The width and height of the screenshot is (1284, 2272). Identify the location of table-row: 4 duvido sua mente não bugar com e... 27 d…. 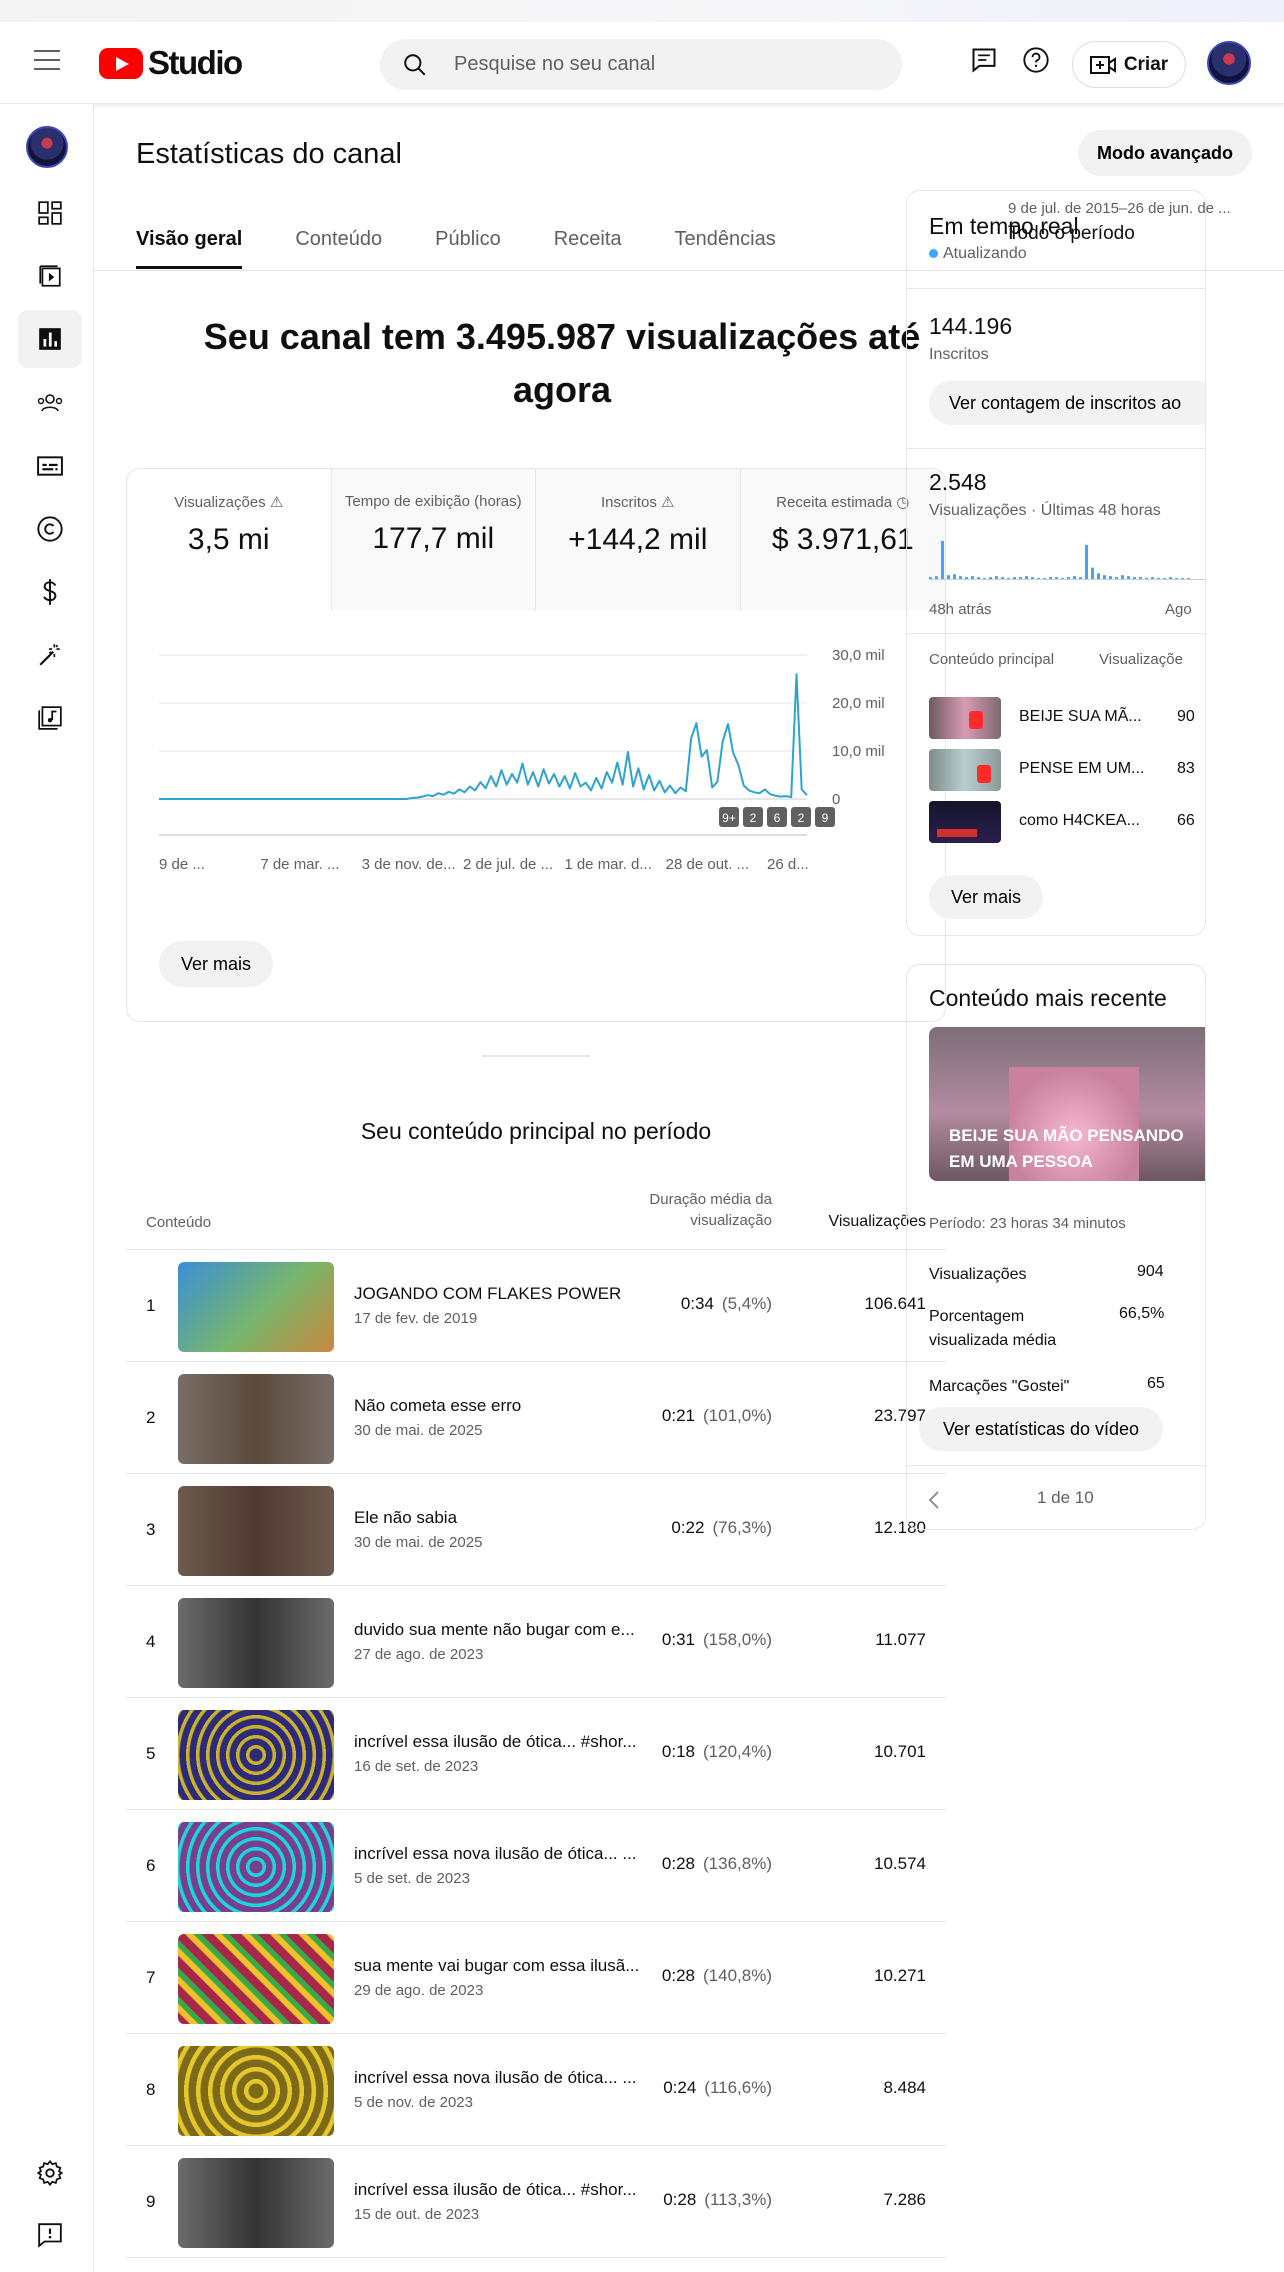
(536, 1642).